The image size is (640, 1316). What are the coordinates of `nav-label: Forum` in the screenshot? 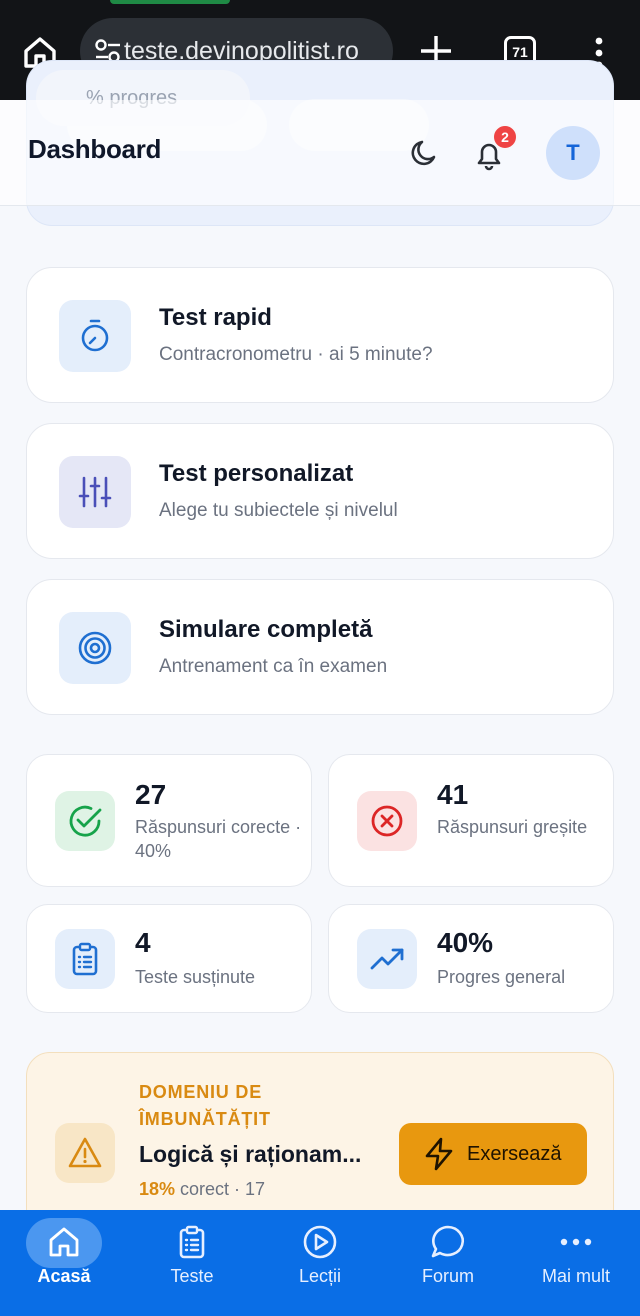 It's located at (447, 1276).